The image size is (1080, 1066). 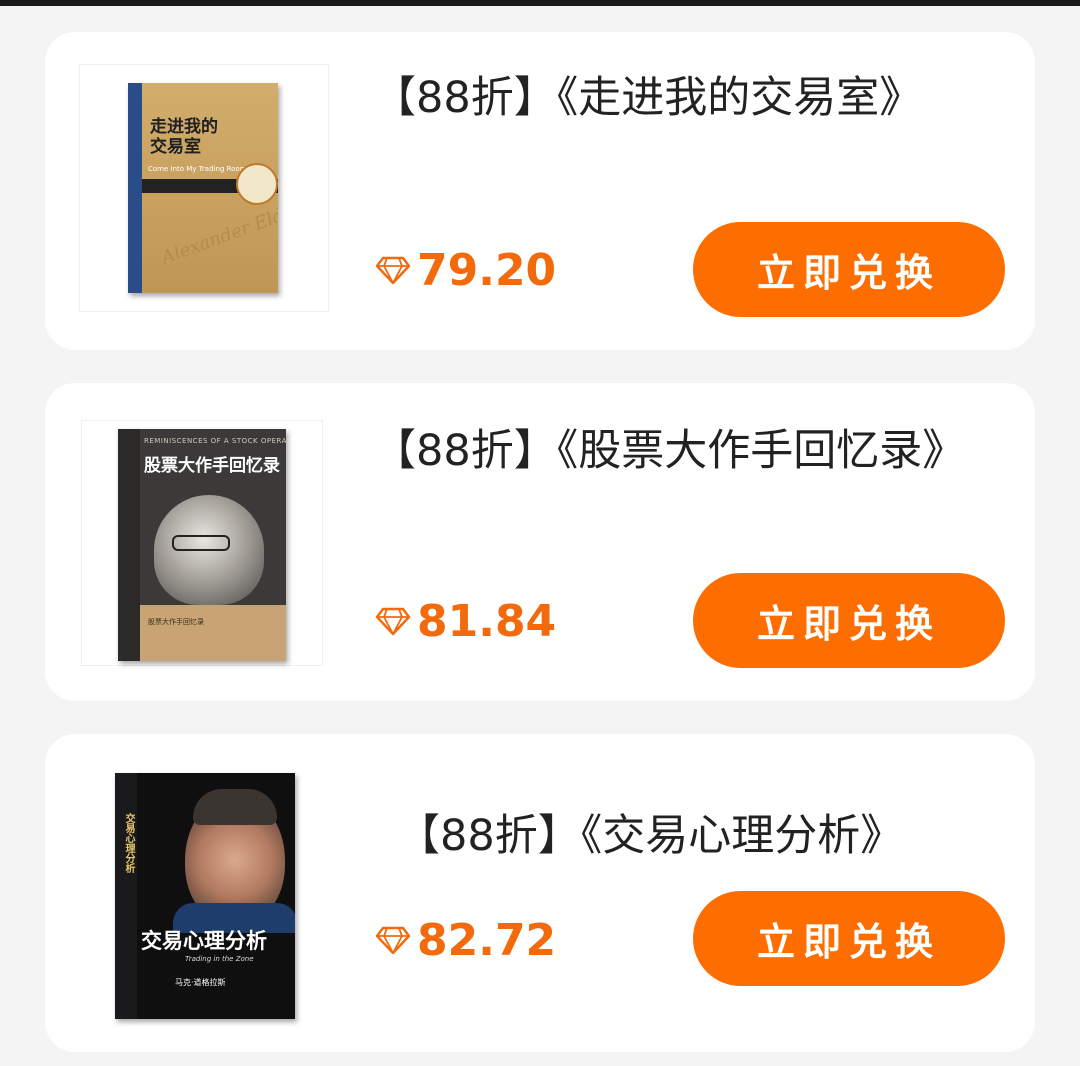 What do you see at coordinates (215, 441) in the screenshot?
I see `cover-subtitle-text: REMINISCENCES OF A STOCK OPERATOR` at bounding box center [215, 441].